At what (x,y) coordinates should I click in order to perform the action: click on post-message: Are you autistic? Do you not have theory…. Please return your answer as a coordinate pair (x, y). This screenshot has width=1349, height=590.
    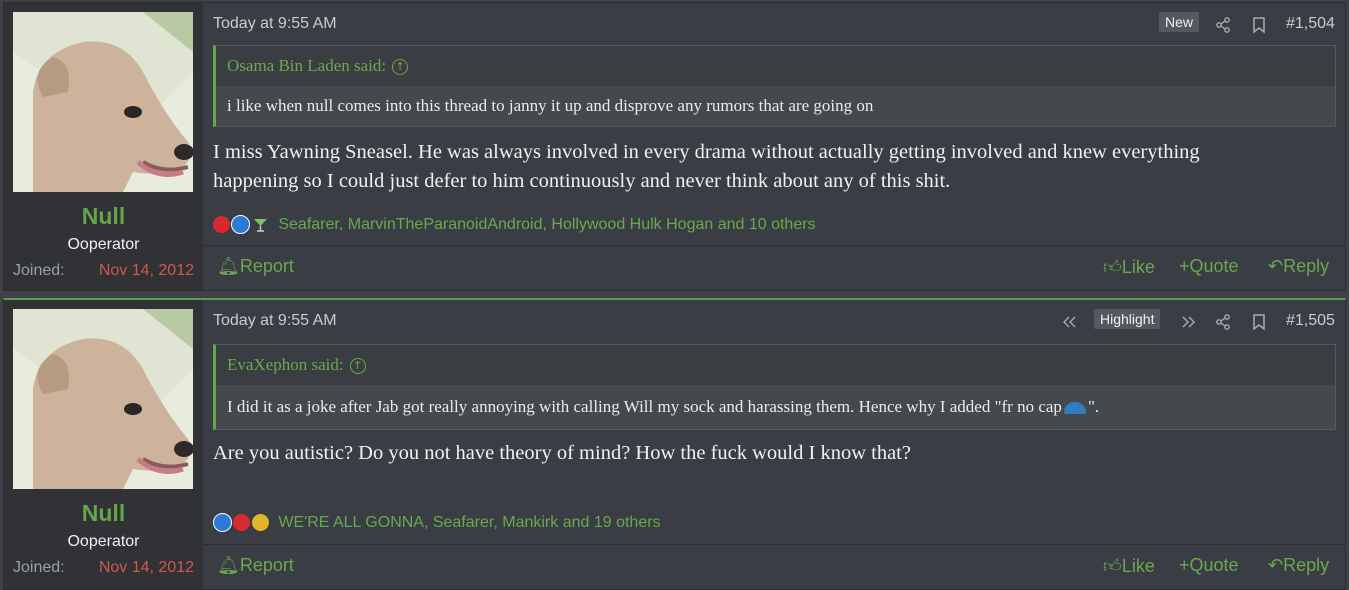
    Looking at the image, I should click on (769, 453).